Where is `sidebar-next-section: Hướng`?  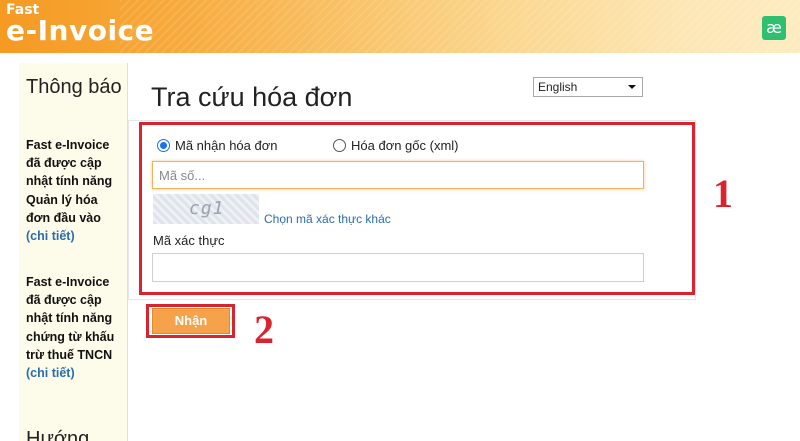 sidebar-next-section: Hướng is located at coordinates (58, 434).